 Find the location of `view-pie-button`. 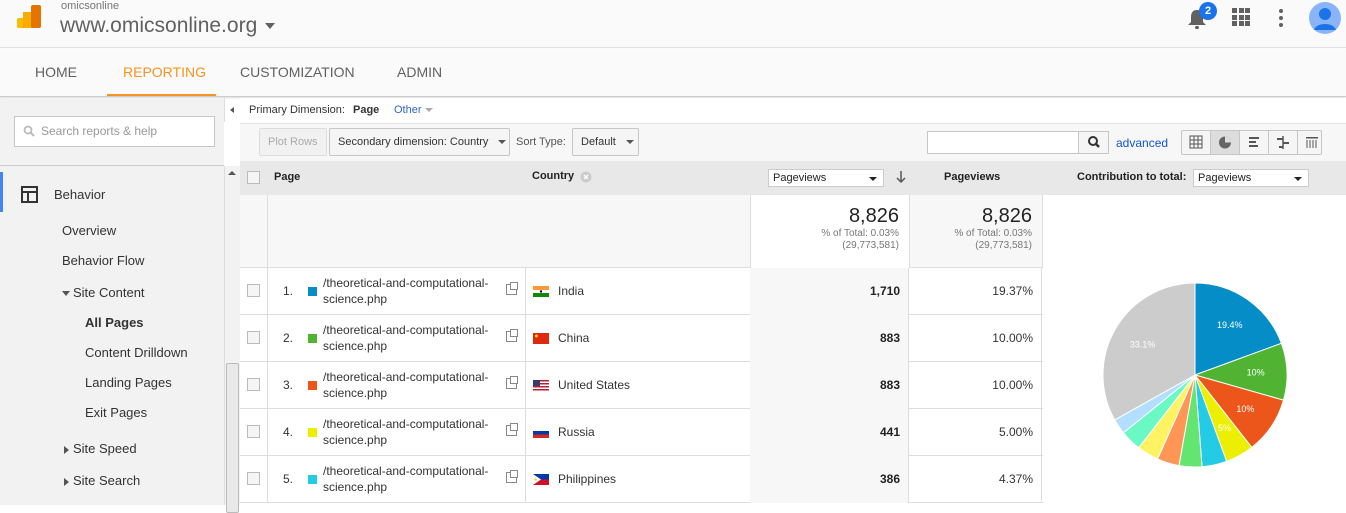

view-pie-button is located at coordinates (1225, 142).